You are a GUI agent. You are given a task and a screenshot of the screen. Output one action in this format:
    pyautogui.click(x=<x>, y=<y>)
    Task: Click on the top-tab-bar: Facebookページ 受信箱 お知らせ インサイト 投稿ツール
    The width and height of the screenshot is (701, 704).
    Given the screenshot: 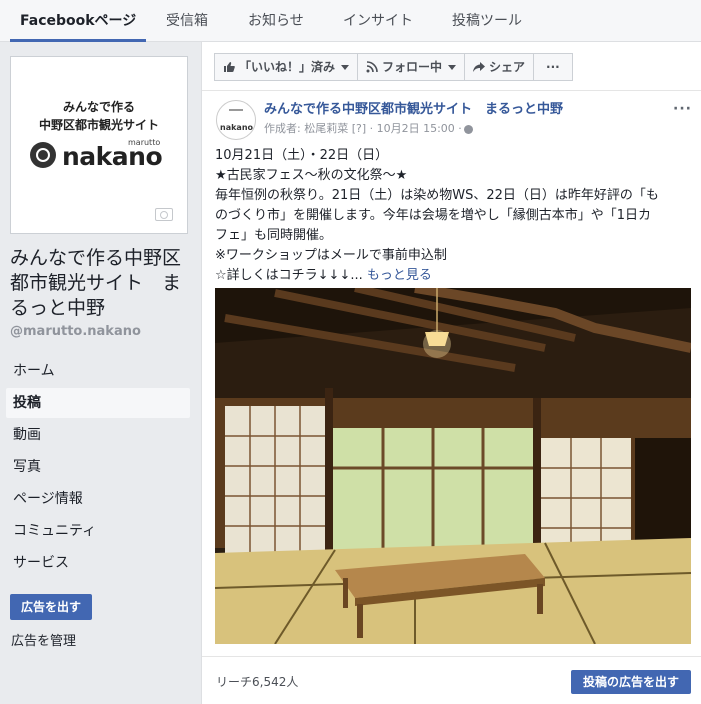 What is the action you would take?
    pyautogui.click(x=350, y=21)
    